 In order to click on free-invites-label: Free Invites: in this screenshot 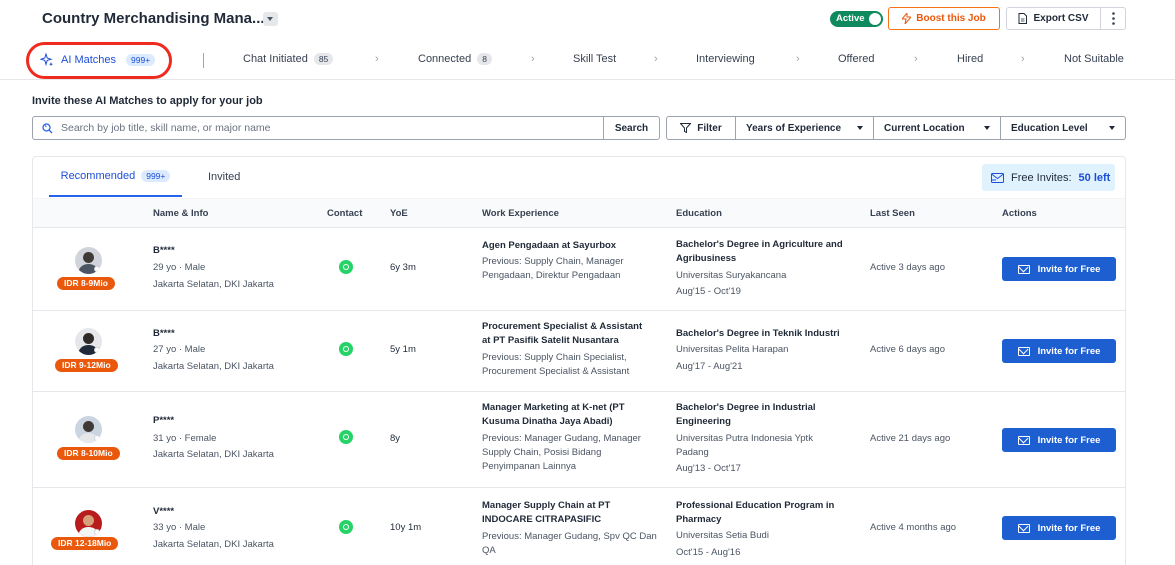, I will do `click(1041, 177)`.